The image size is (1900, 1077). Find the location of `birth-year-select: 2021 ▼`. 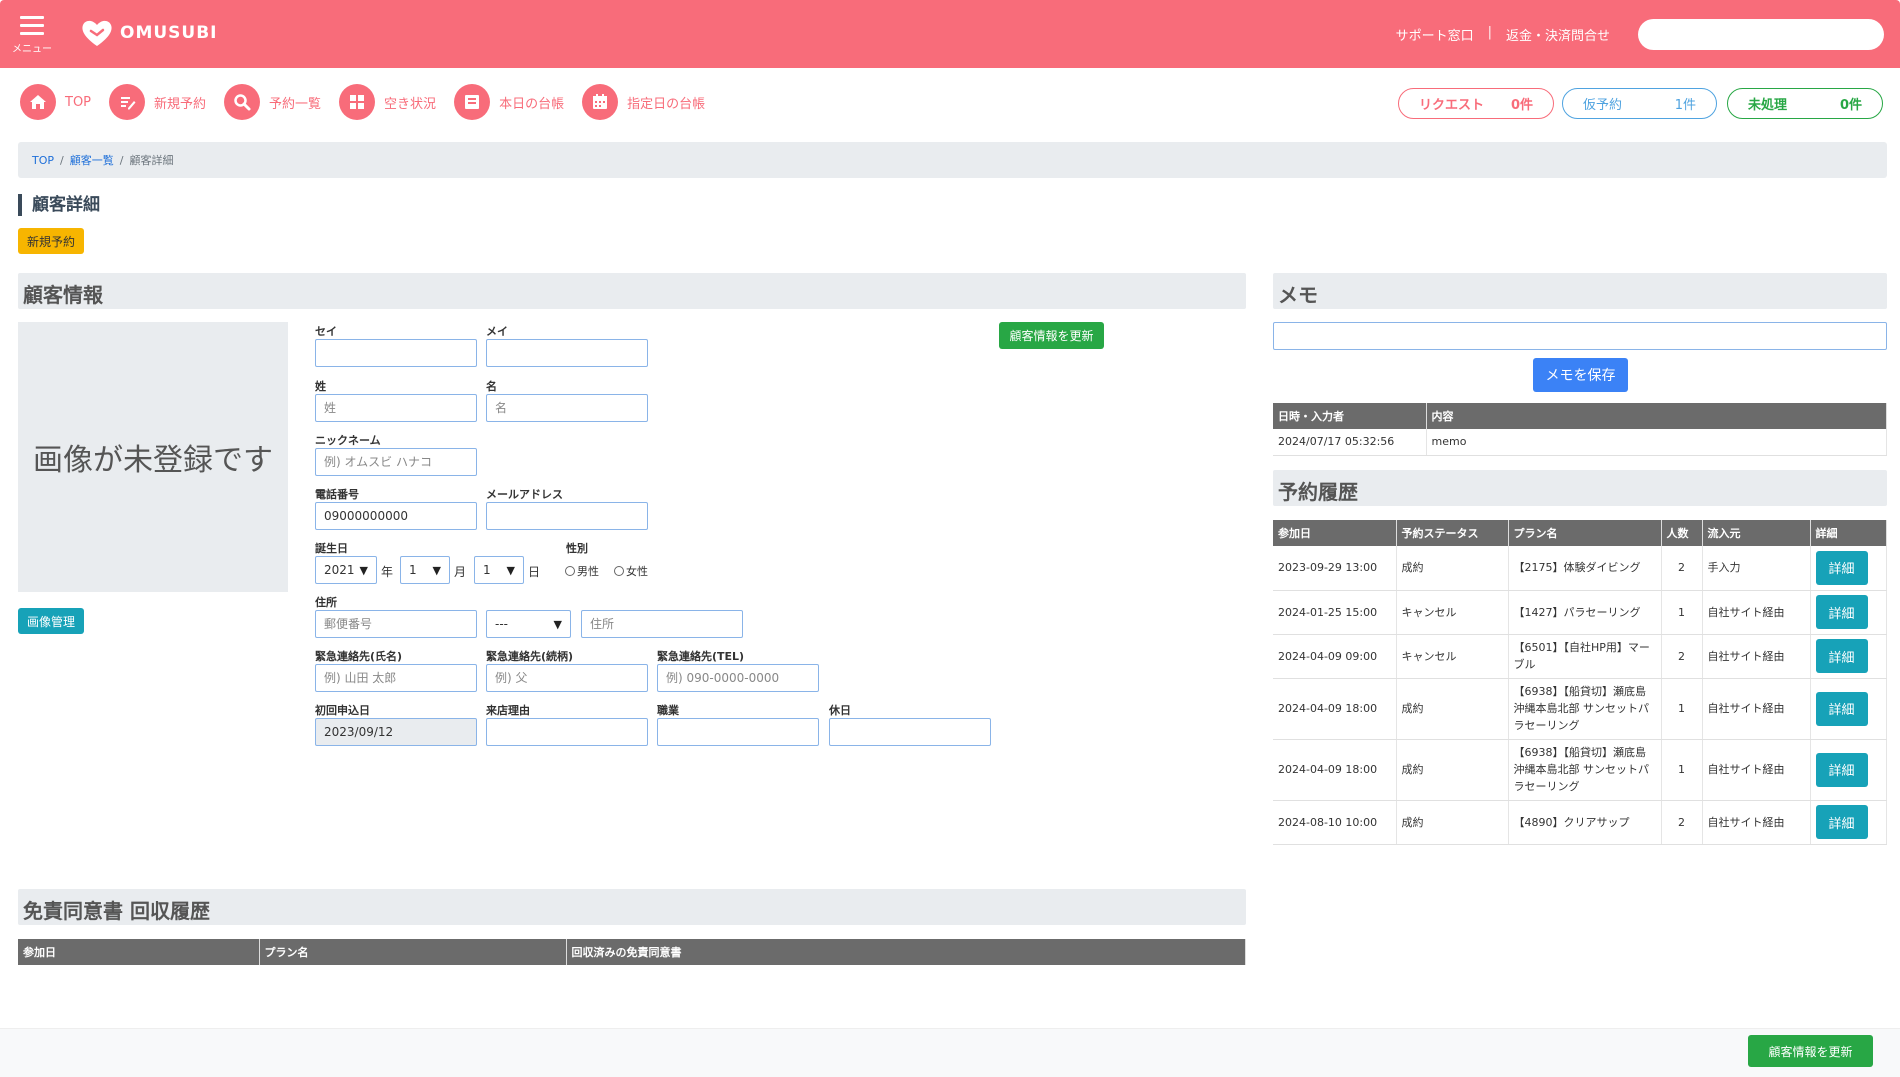

birth-year-select: 2021 ▼ is located at coordinates (346, 570).